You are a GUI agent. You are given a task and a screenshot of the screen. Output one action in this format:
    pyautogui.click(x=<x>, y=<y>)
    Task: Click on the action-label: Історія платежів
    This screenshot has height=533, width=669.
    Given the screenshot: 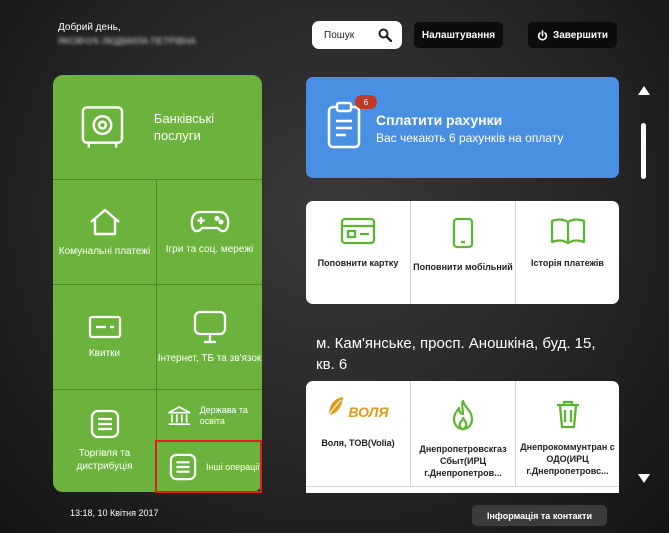 What is the action you would take?
    pyautogui.click(x=567, y=263)
    